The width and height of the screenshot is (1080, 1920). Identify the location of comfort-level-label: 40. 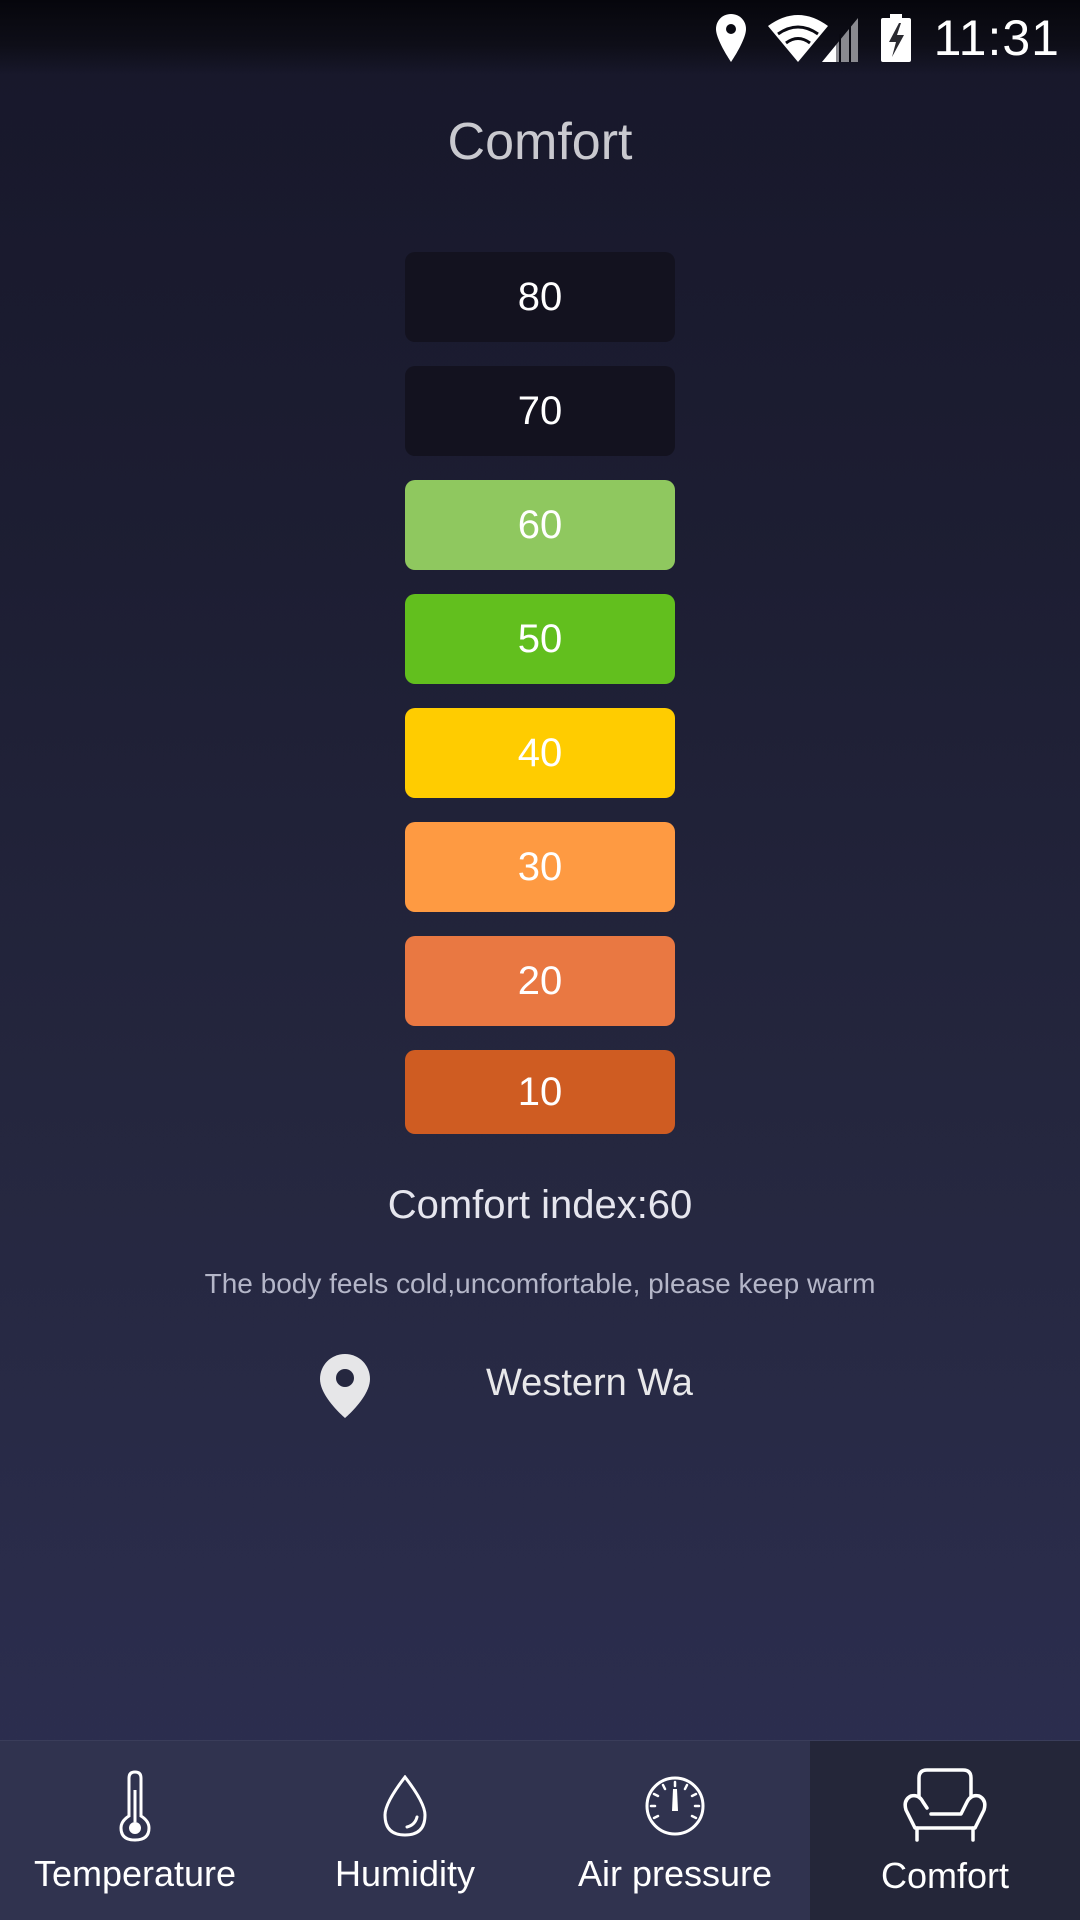
(540, 752).